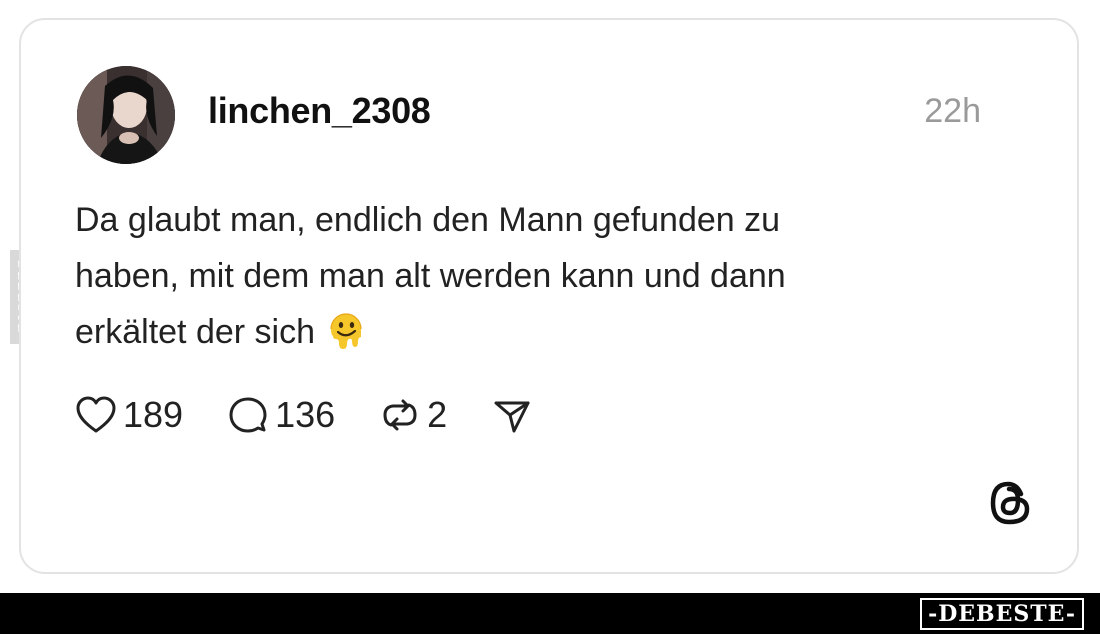 The image size is (1100, 634). I want to click on avatar-image, so click(126, 115).